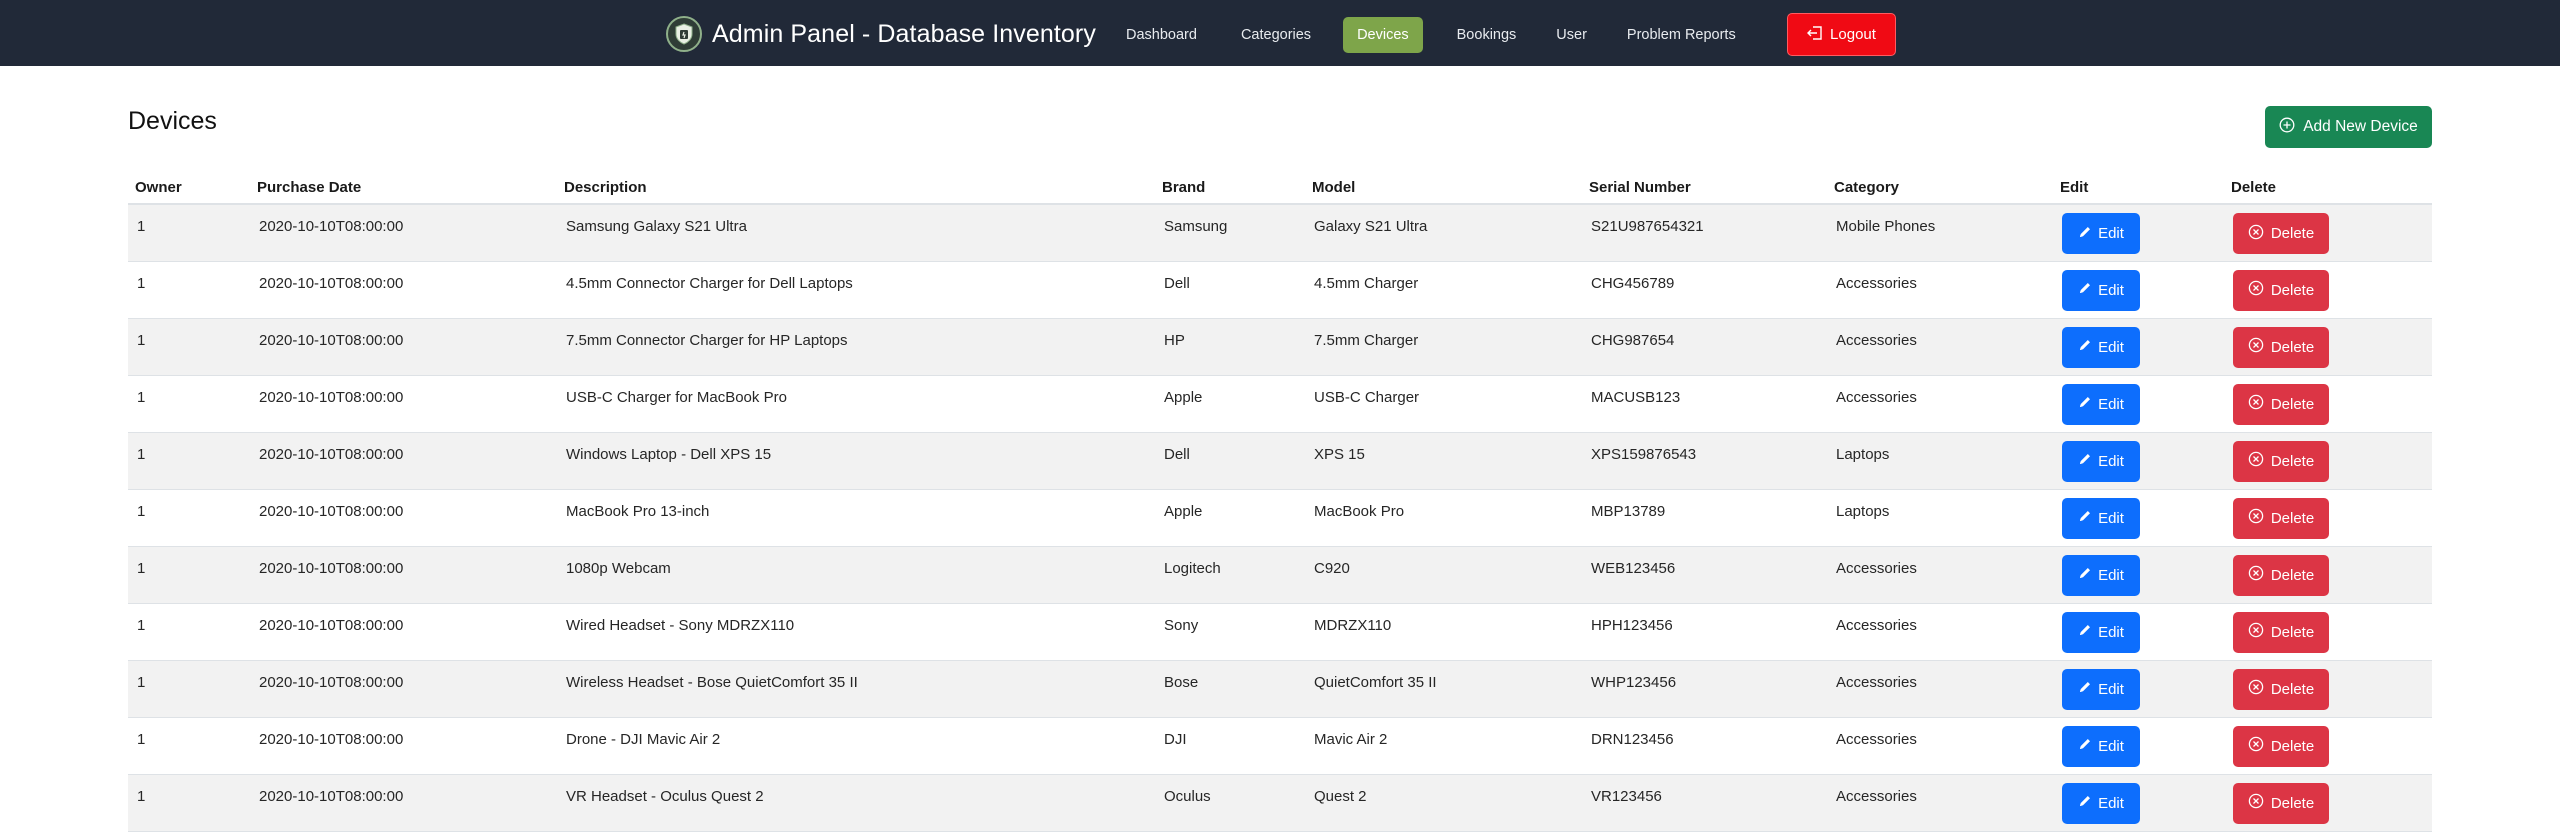  I want to click on cell-model: MacBook Pro, so click(1359, 511).